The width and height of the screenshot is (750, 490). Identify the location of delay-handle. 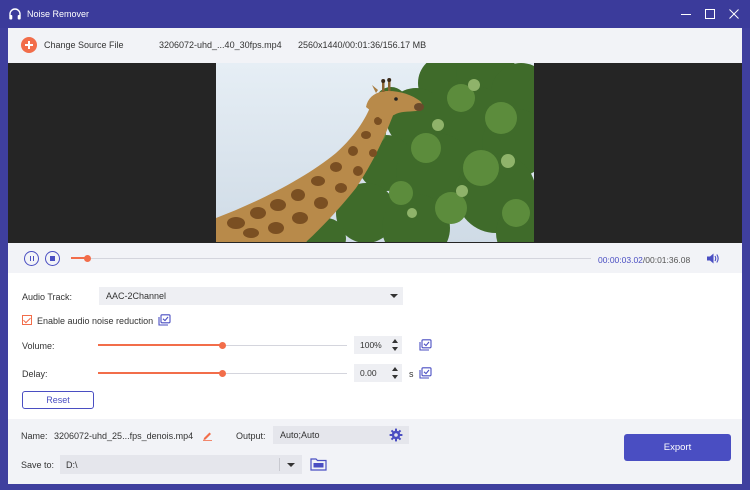
(222, 373).